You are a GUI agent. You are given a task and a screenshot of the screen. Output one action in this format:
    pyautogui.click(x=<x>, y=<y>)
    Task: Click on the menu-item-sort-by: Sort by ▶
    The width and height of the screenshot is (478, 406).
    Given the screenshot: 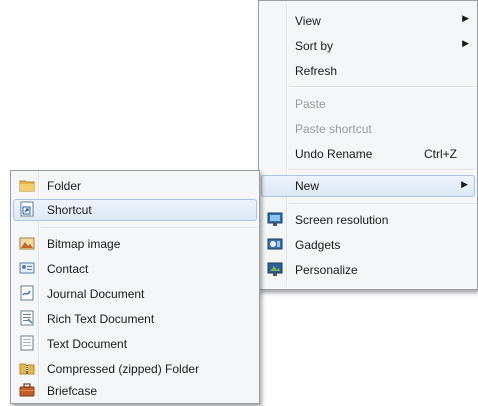 What is the action you would take?
    pyautogui.click(x=368, y=45)
    